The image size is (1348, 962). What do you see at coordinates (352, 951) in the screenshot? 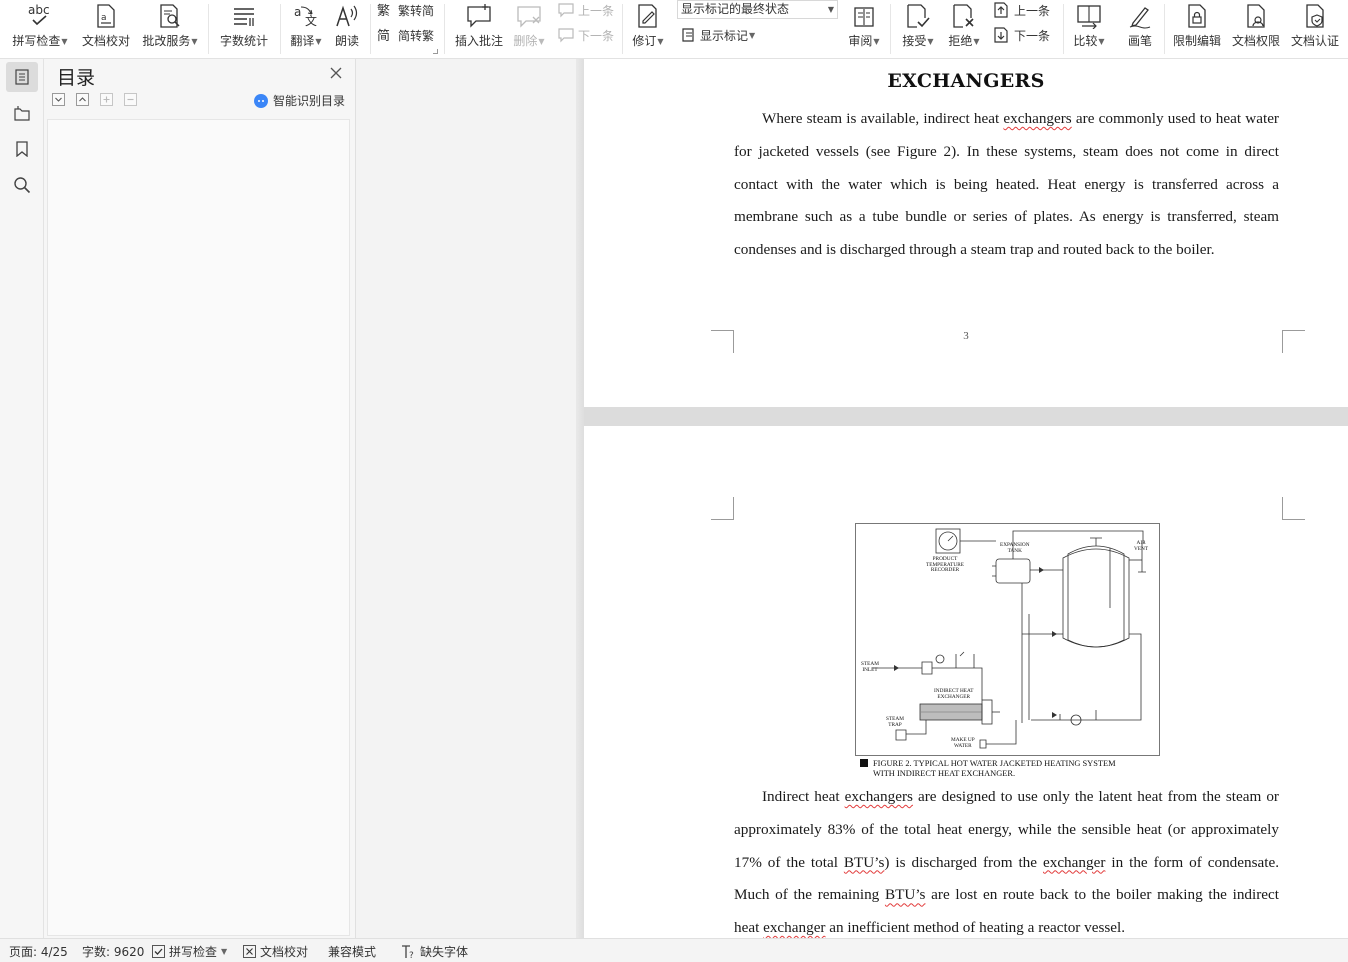
I see `compat-mode-indicator: 兼容模式` at bounding box center [352, 951].